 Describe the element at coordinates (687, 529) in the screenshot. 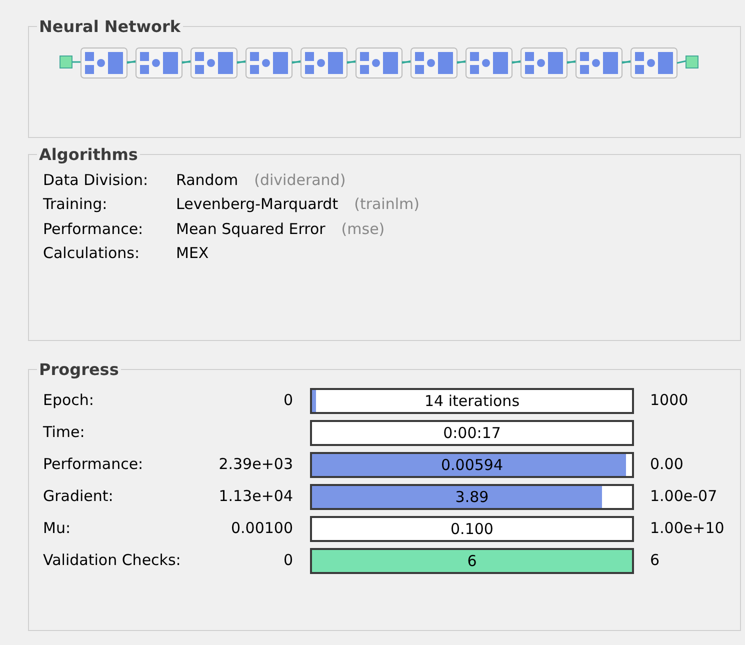

I see `end-value: 1.00e+10` at that location.